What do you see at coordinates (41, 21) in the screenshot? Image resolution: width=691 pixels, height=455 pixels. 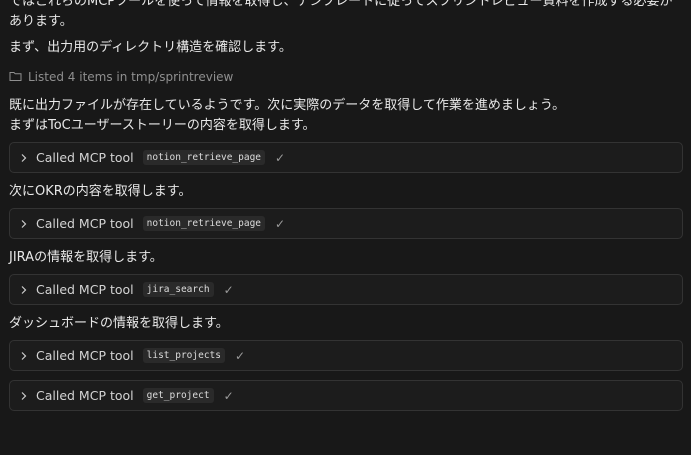 I see `message-text: あります。` at bounding box center [41, 21].